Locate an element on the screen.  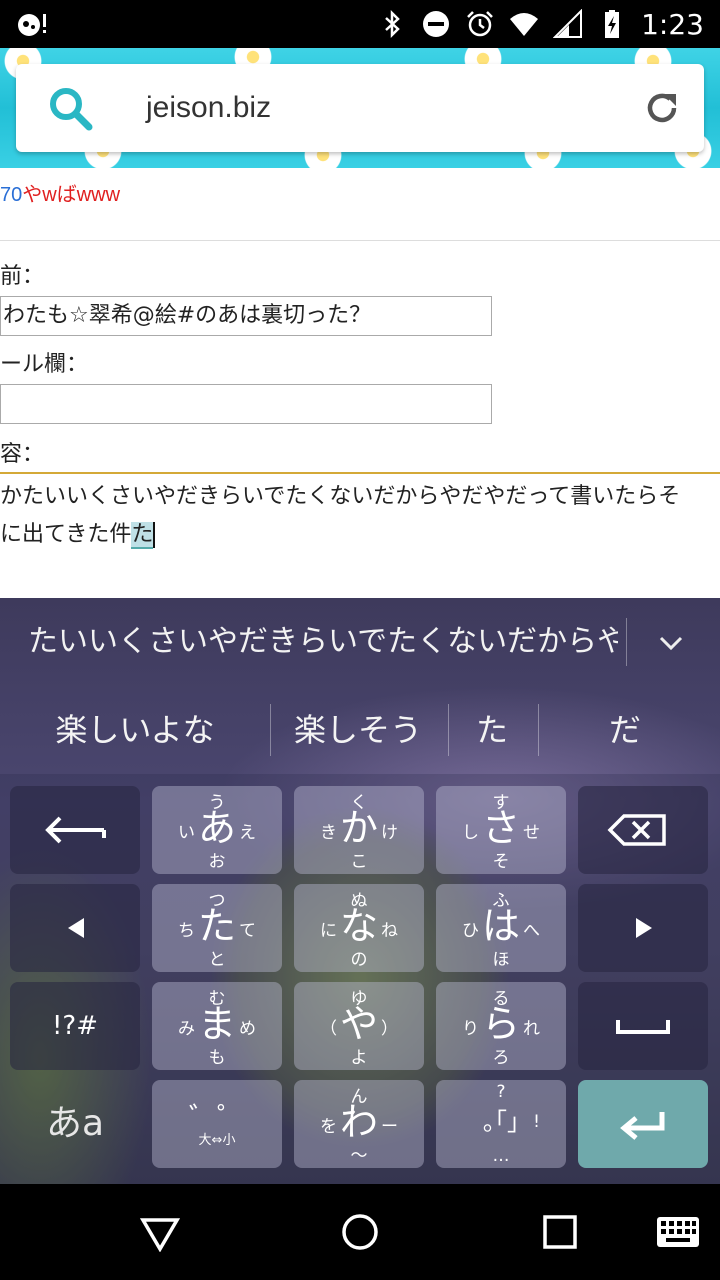
back-icon is located at coordinates (160, 1232).